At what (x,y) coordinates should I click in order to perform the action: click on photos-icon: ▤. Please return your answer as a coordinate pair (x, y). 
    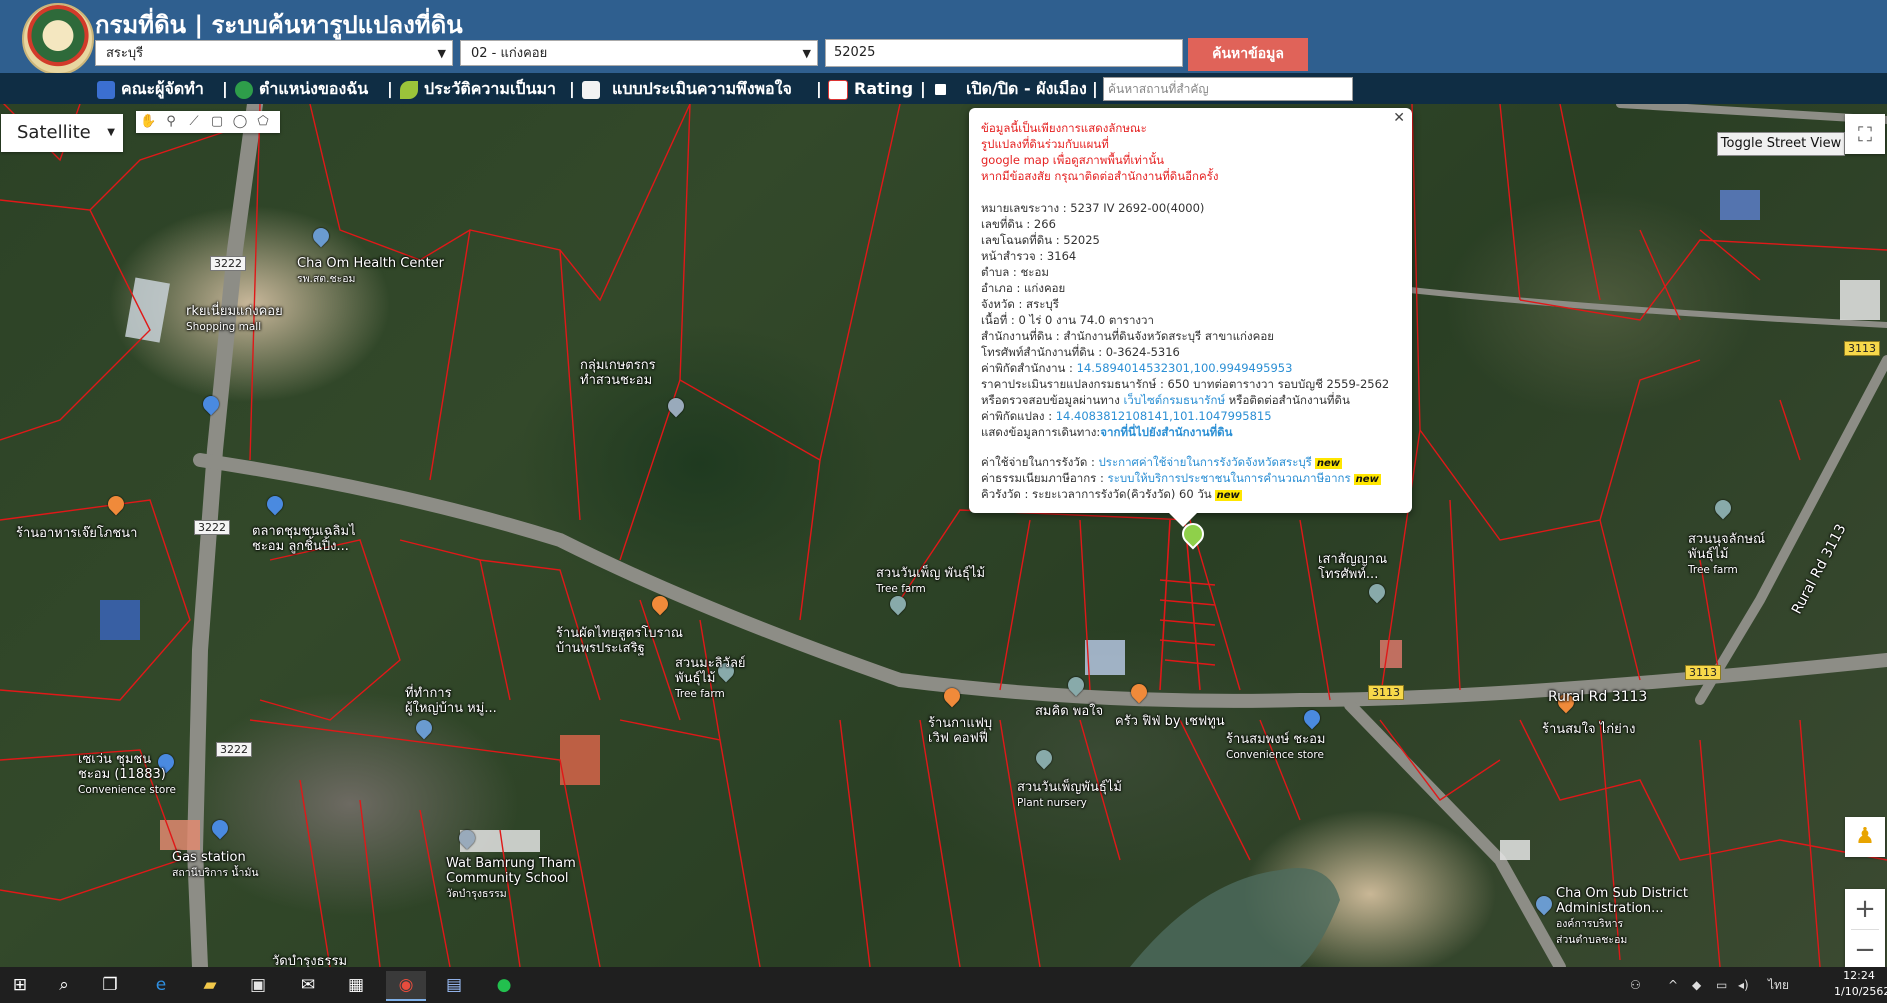
    Looking at the image, I should click on (454, 985).